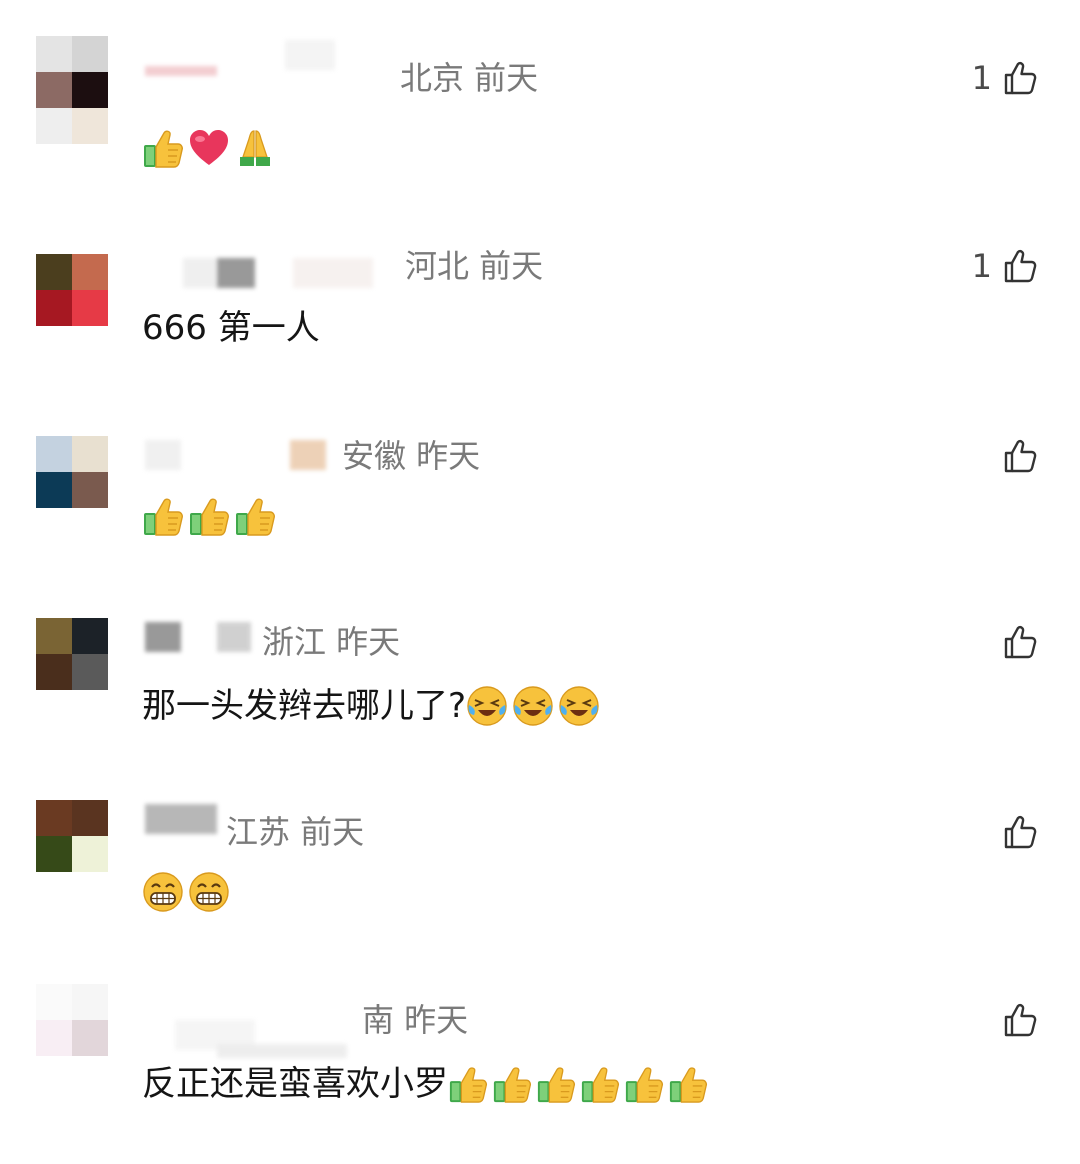 This screenshot has width=1080, height=1164. What do you see at coordinates (255, 148) in the screenshot?
I see `praying-hands-icon` at bounding box center [255, 148].